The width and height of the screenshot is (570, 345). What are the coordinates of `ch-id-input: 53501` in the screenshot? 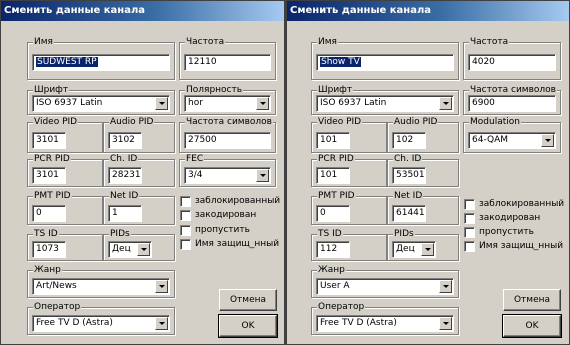 It's located at (409, 175).